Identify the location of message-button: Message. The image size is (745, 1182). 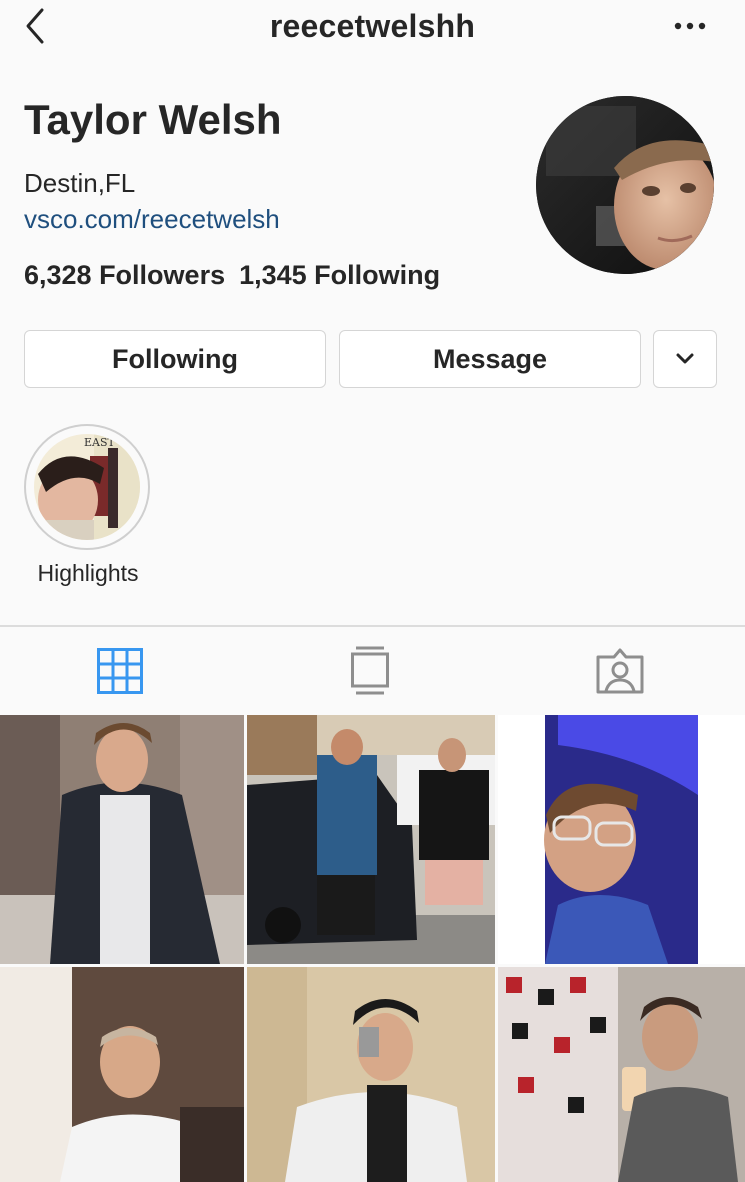
(490, 359).